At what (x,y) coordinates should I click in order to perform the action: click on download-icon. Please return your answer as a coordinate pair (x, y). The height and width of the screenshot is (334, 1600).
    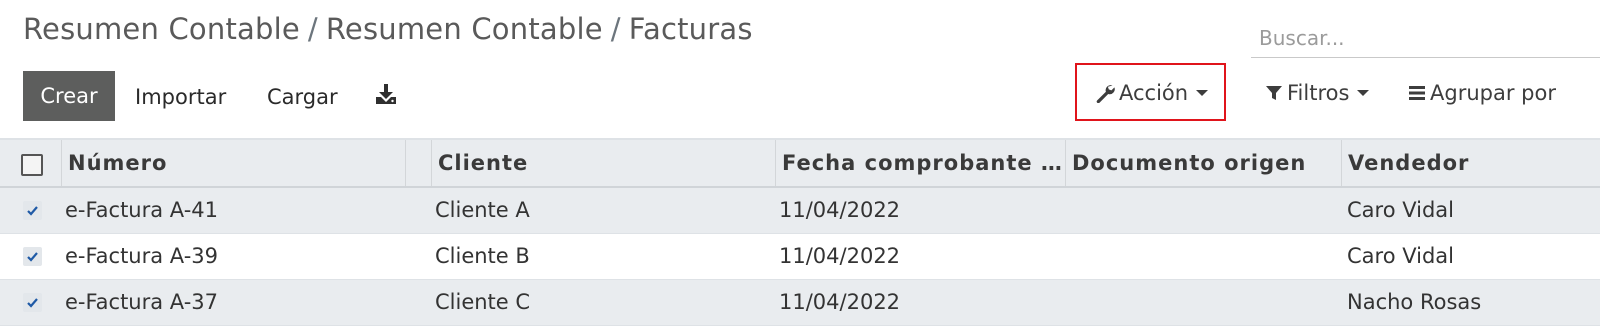
    Looking at the image, I should click on (386, 94).